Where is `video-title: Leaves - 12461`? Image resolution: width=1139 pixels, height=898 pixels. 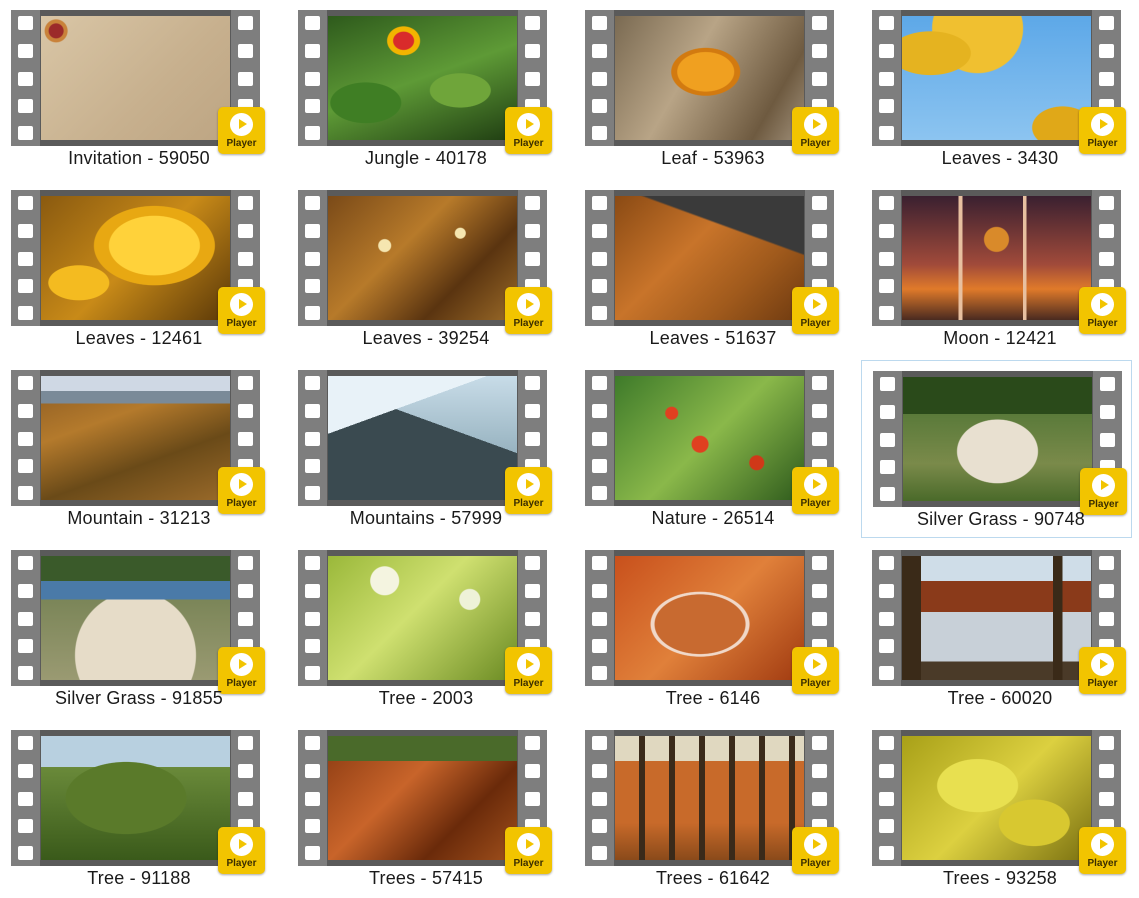
video-title: Leaves - 12461 is located at coordinates (139, 338).